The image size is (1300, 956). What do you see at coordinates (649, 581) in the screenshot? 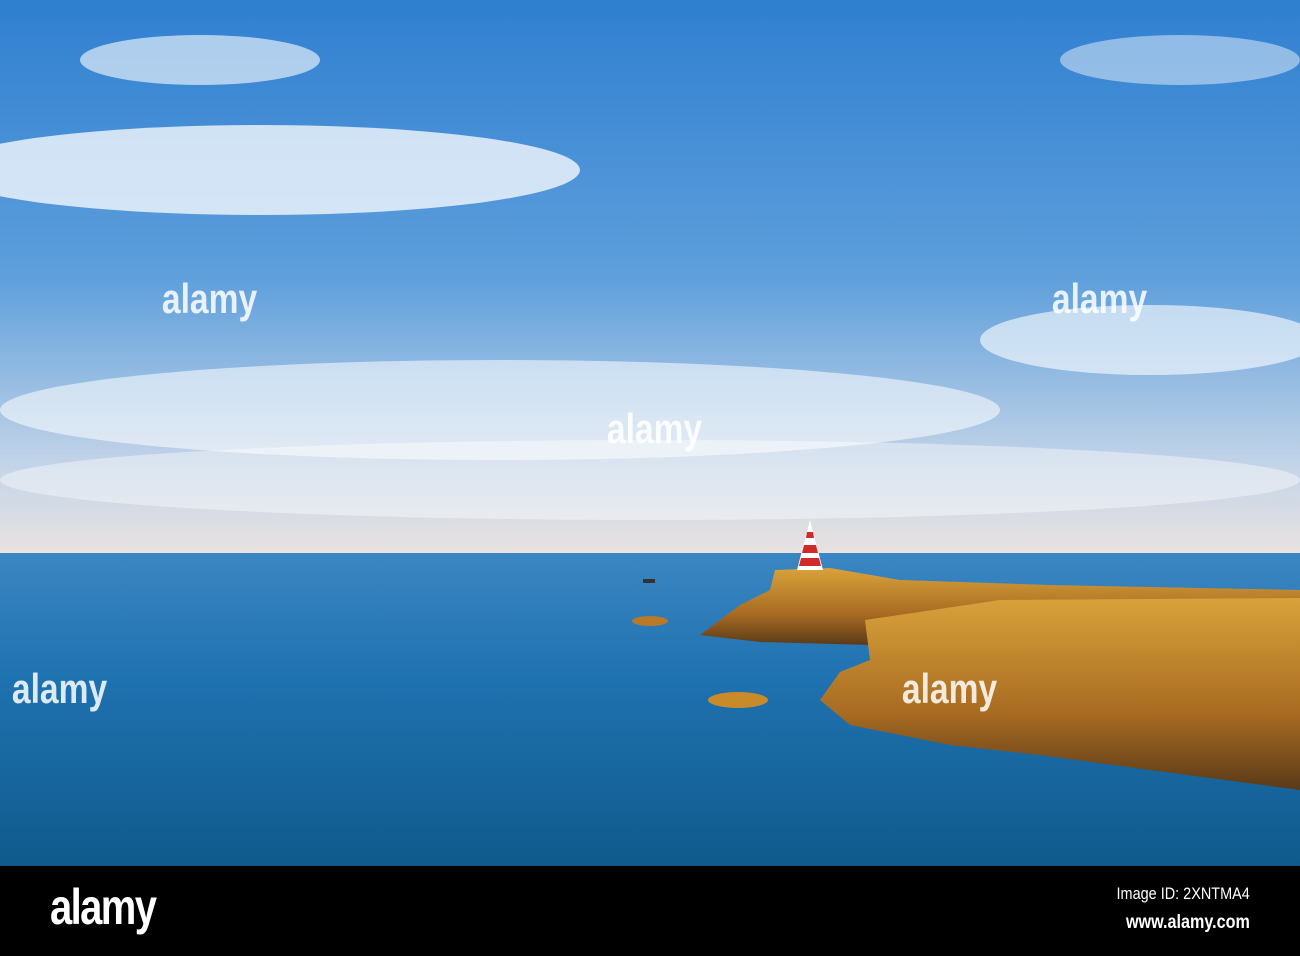
I see `boat` at bounding box center [649, 581].